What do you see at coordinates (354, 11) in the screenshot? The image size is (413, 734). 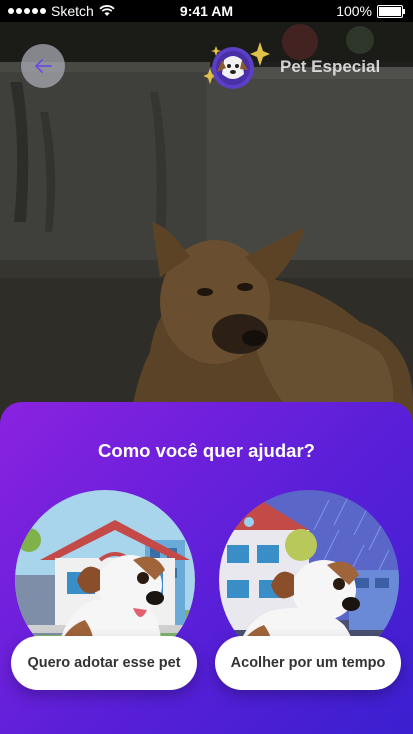 I see `battery-percent: 100%` at bounding box center [354, 11].